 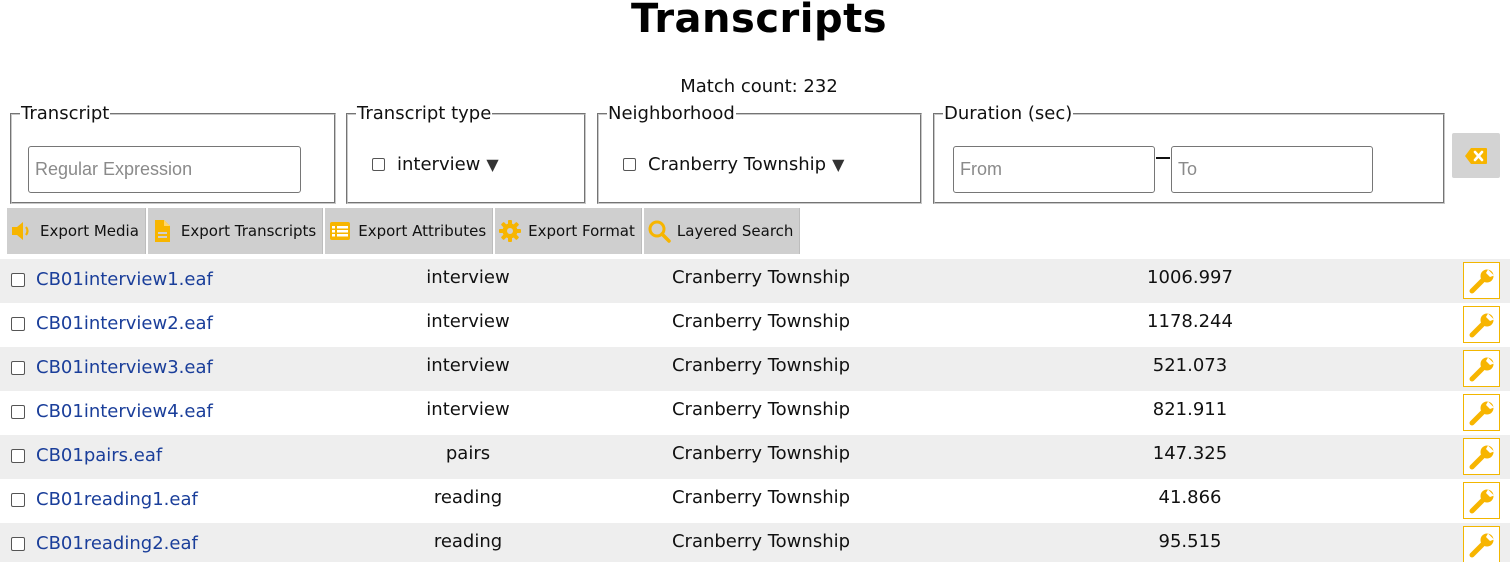 What do you see at coordinates (422, 231) in the screenshot?
I see `export-attributes-label: Export Attributes` at bounding box center [422, 231].